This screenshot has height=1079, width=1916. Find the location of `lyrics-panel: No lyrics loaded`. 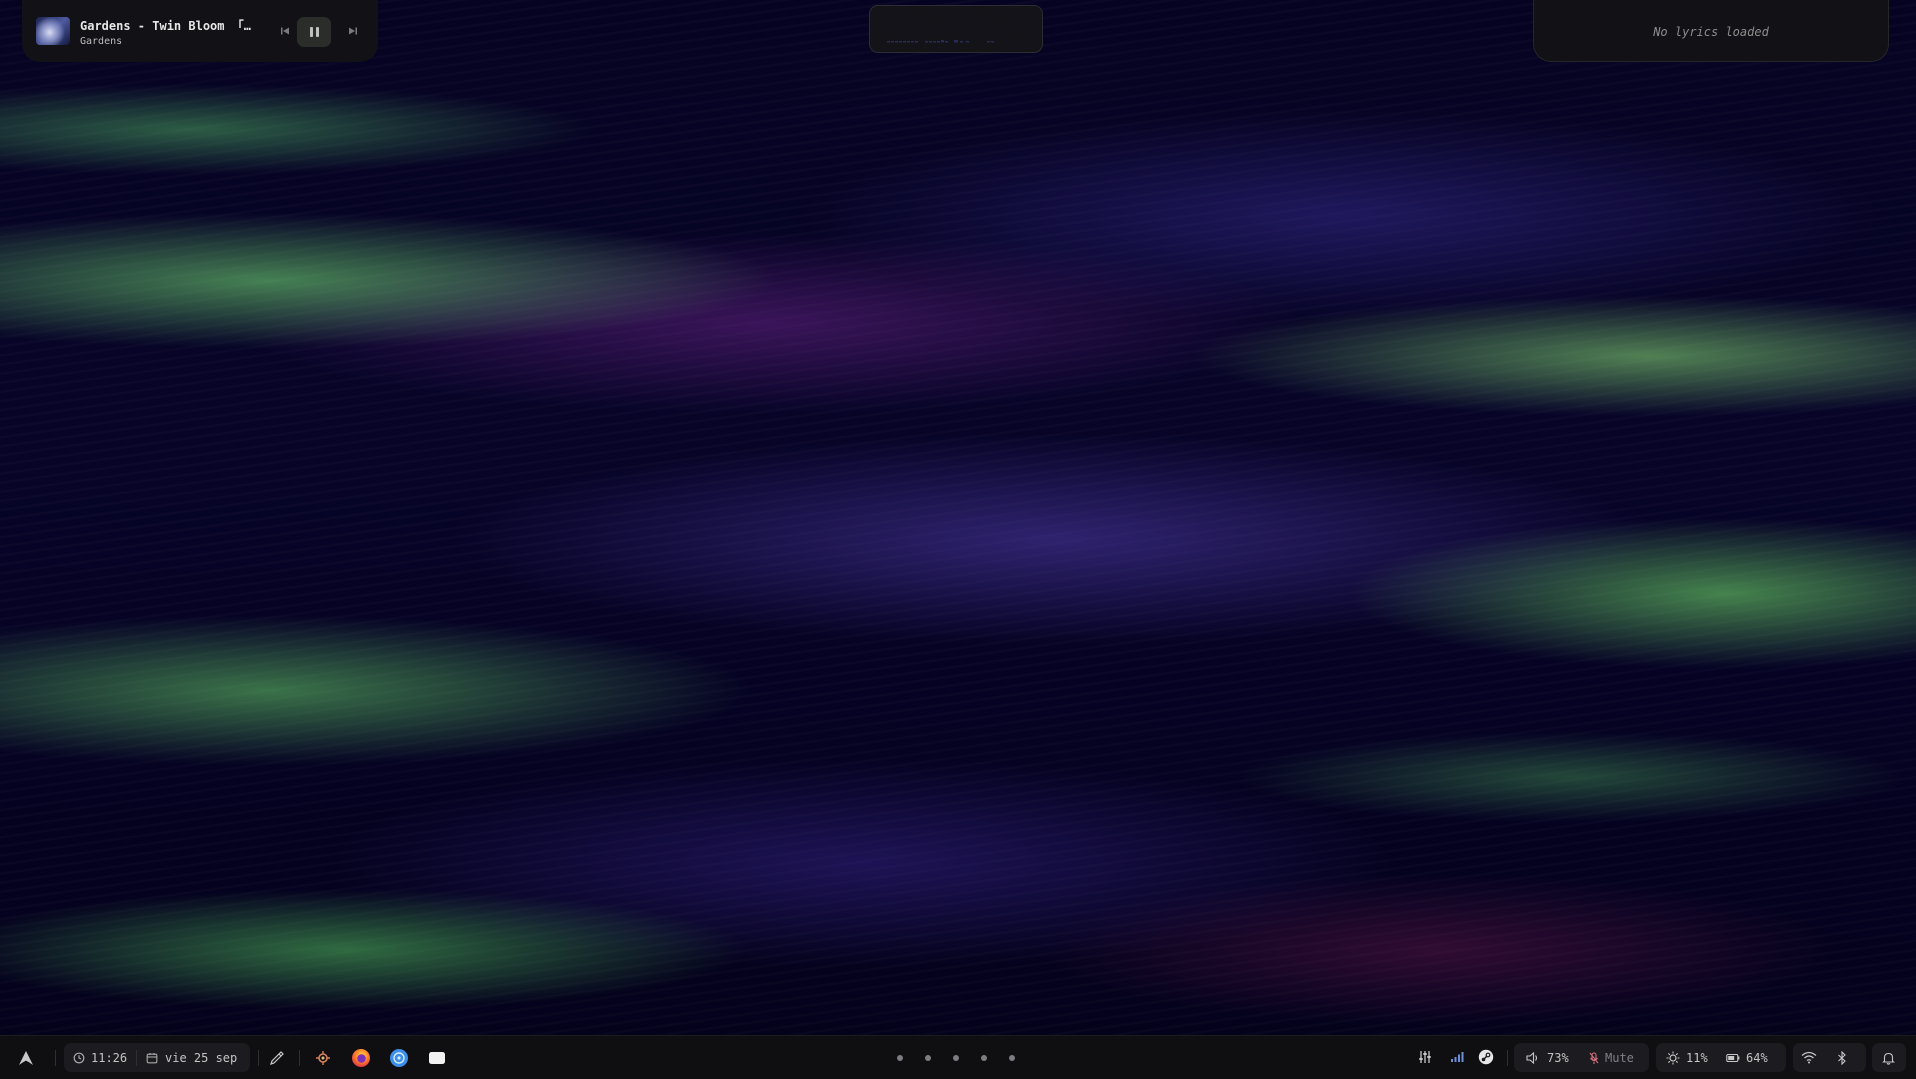

lyrics-panel: No lyrics loaded is located at coordinates (1711, 31).